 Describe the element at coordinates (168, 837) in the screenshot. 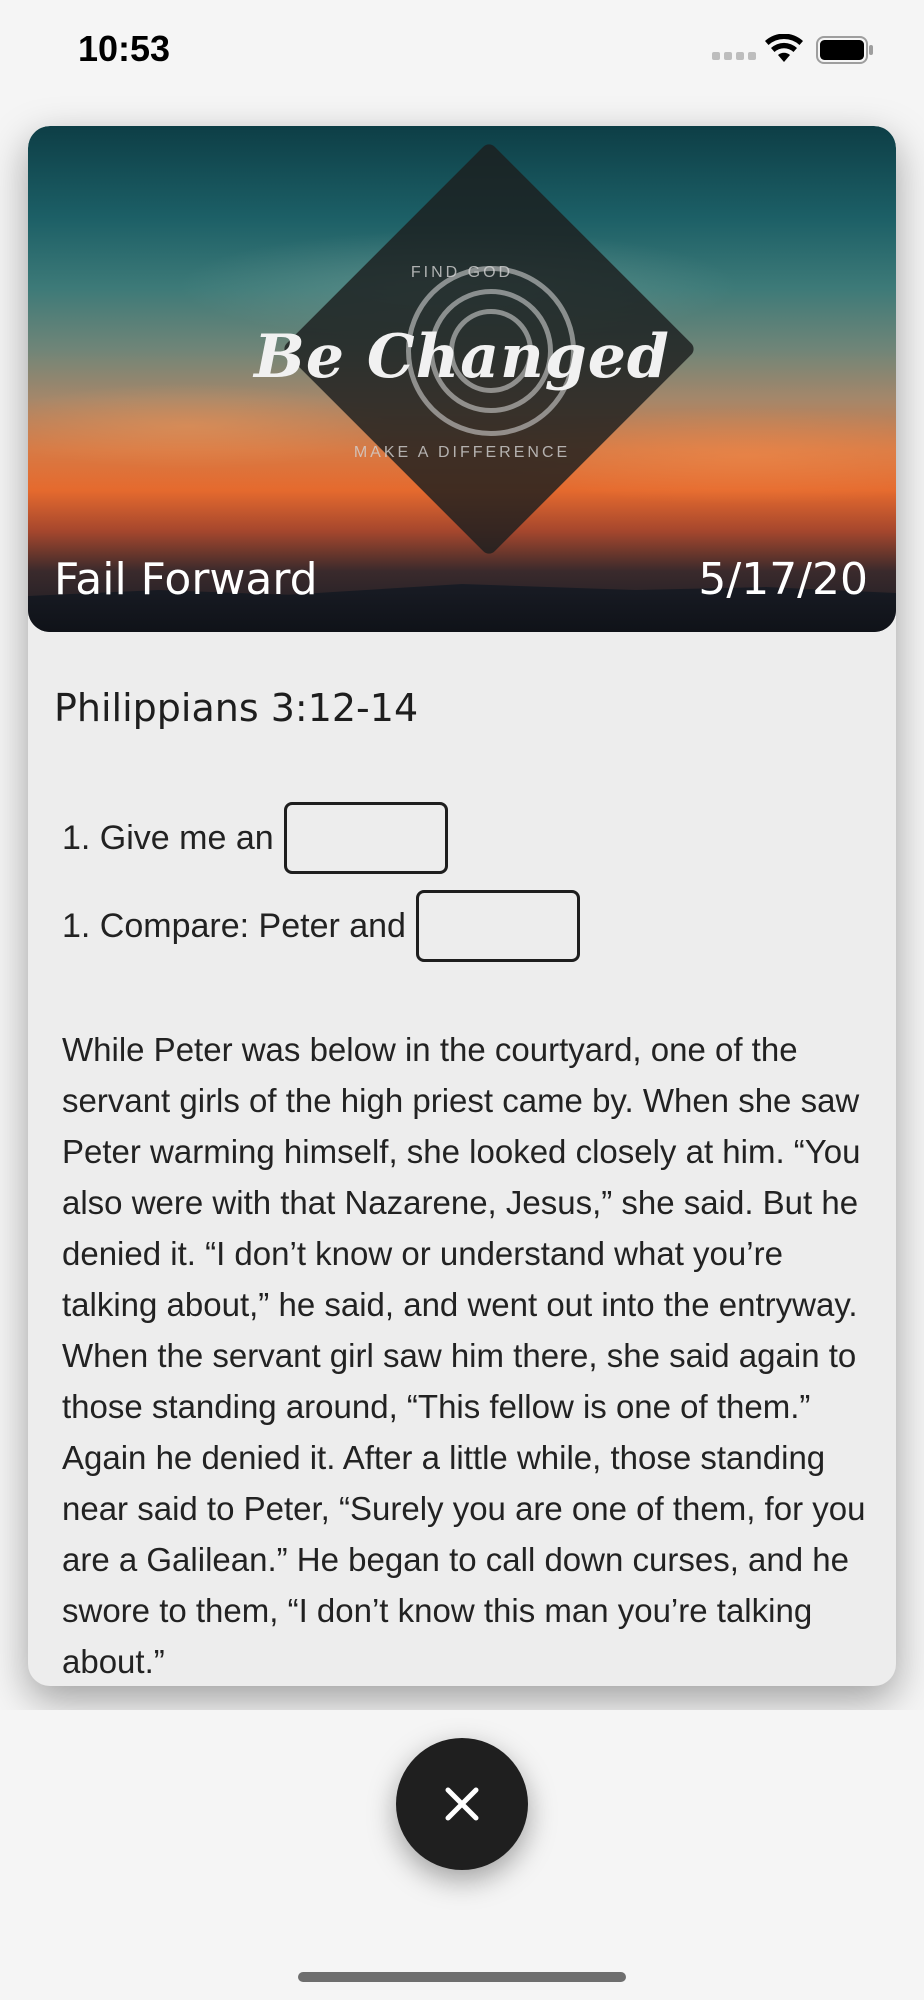

I see `fill-in-blank-label: 1. Give me an` at that location.